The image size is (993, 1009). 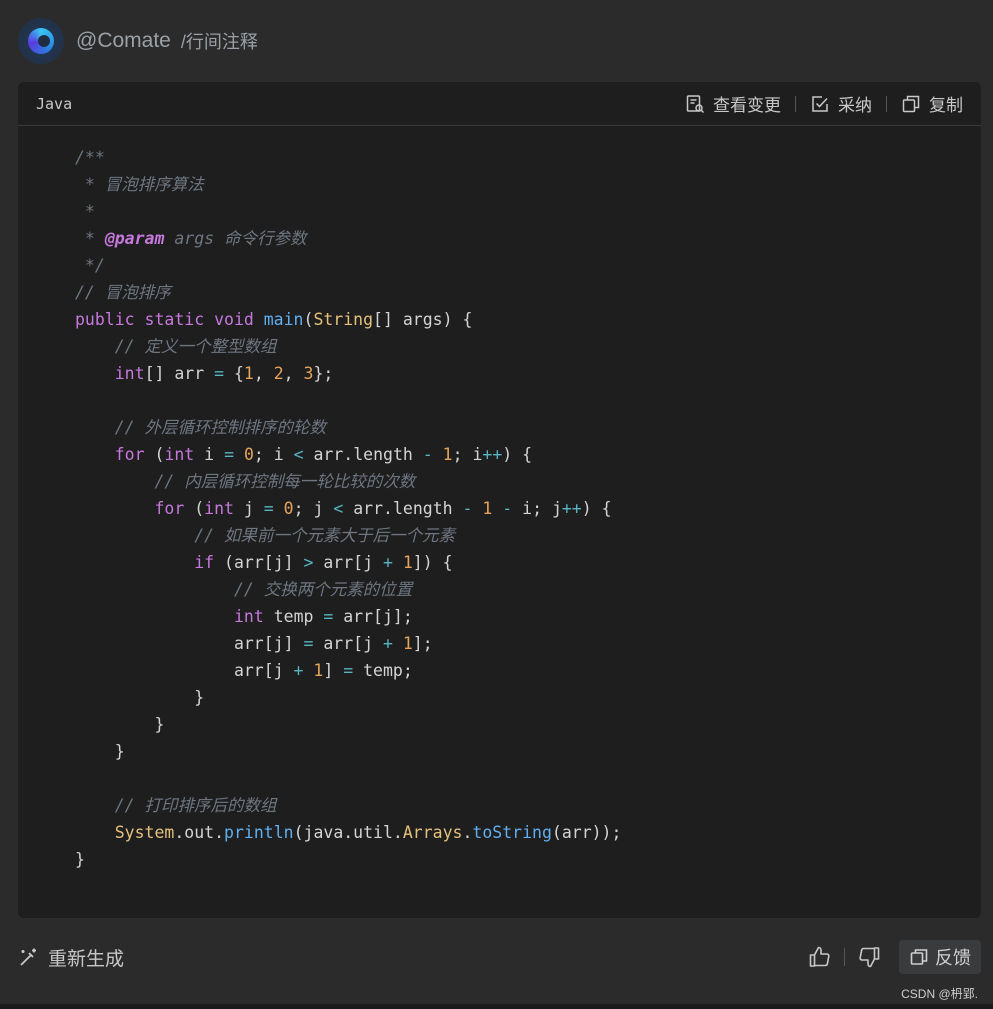 I want to click on code-token: i, so click(x=209, y=454).